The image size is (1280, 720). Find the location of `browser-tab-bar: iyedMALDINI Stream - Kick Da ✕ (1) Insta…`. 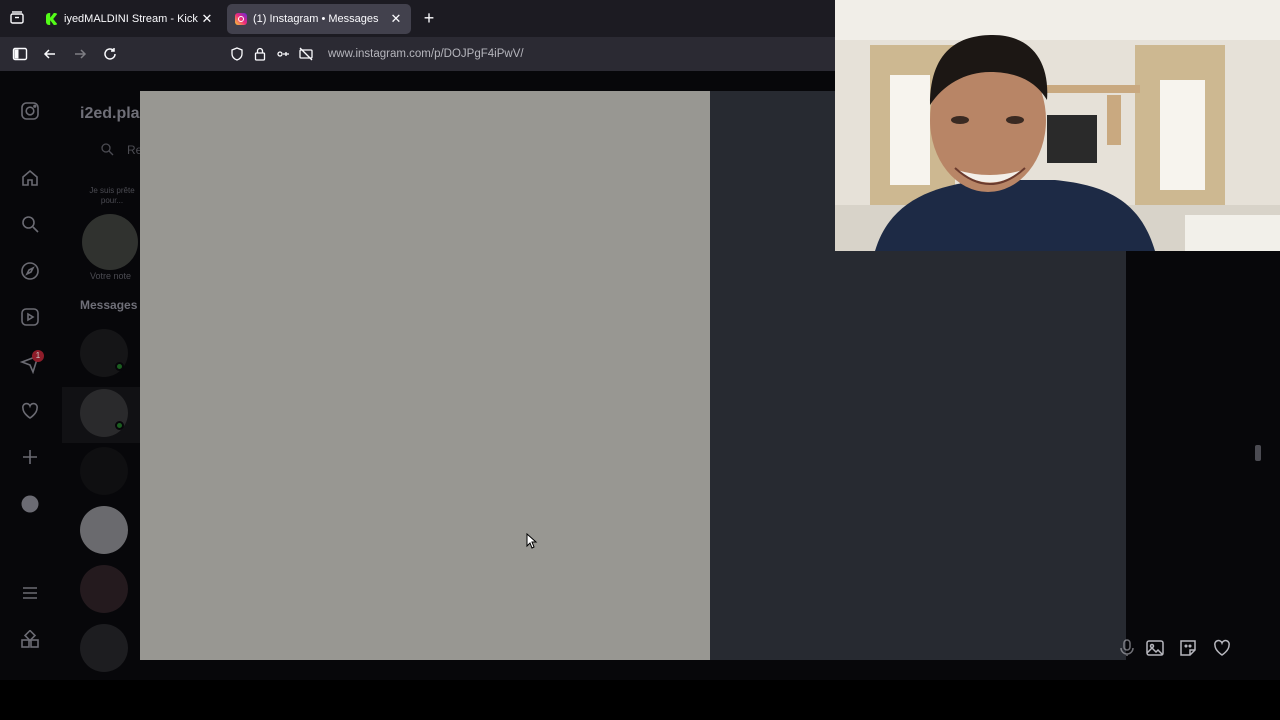

browser-tab-bar: iyedMALDINI Stream - Kick Da ✕ (1) Insta… is located at coordinates (417, 18).